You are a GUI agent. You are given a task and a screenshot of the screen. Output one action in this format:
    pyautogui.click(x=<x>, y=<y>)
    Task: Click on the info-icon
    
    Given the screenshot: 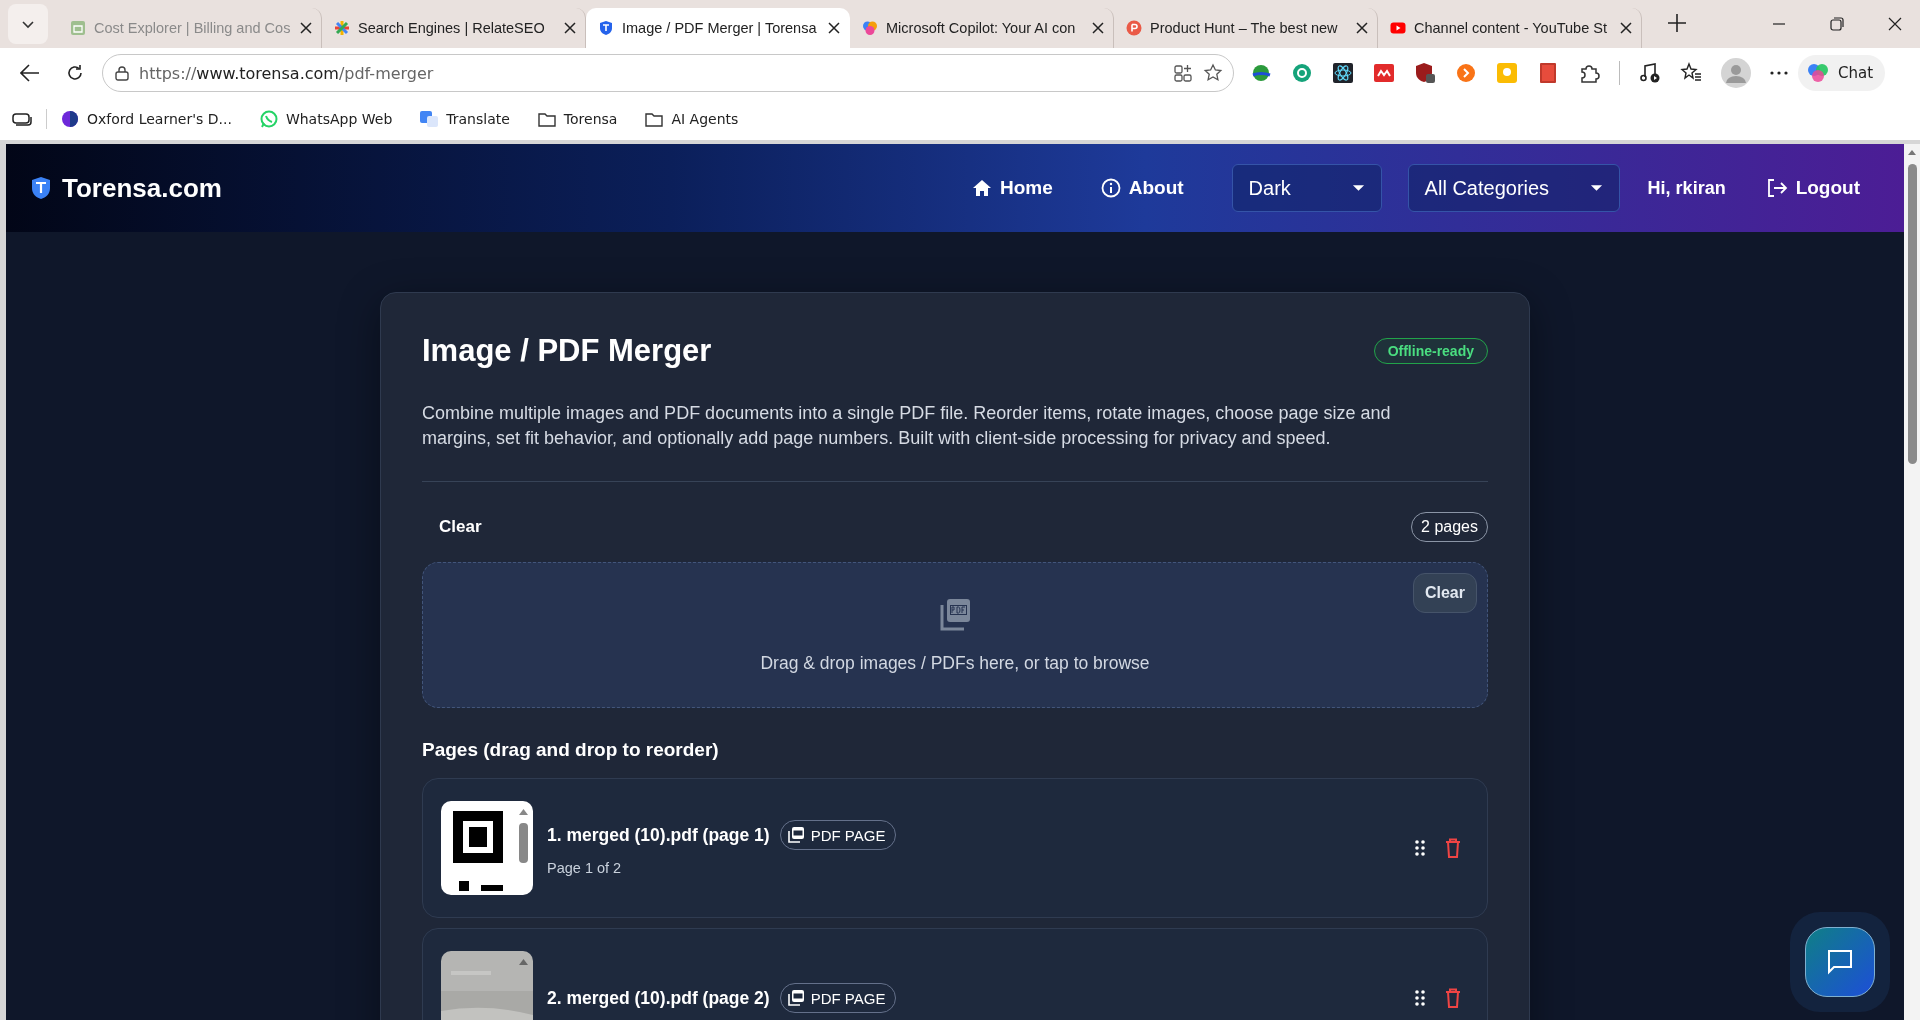 What is the action you would take?
    pyautogui.click(x=1110, y=188)
    